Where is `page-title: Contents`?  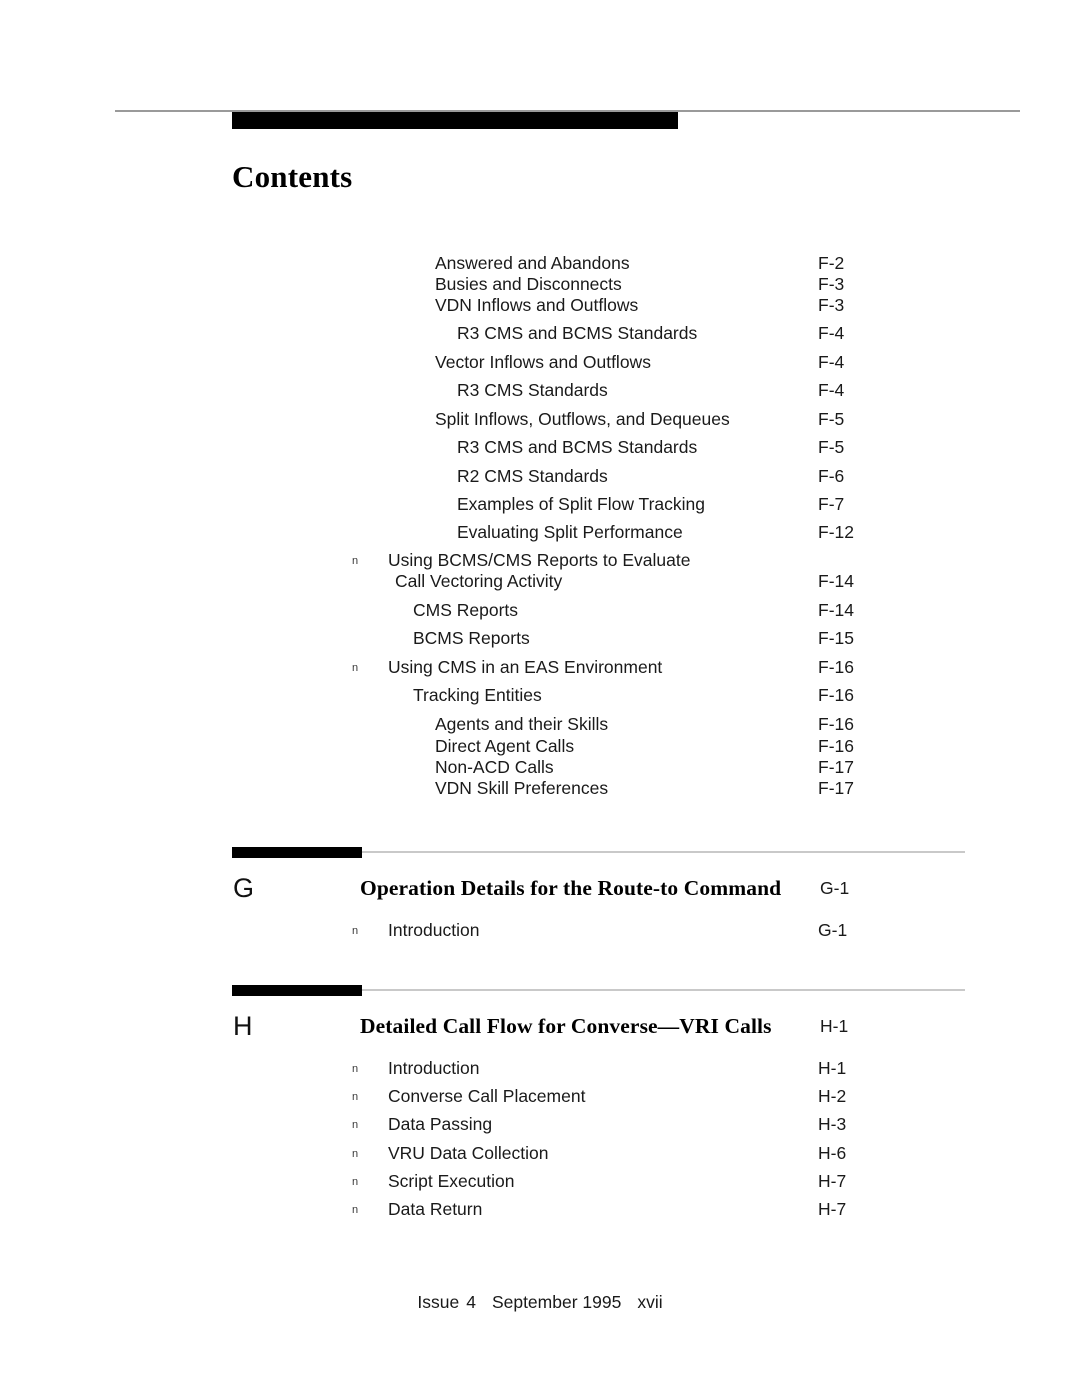
page-title: Contents is located at coordinates (292, 176).